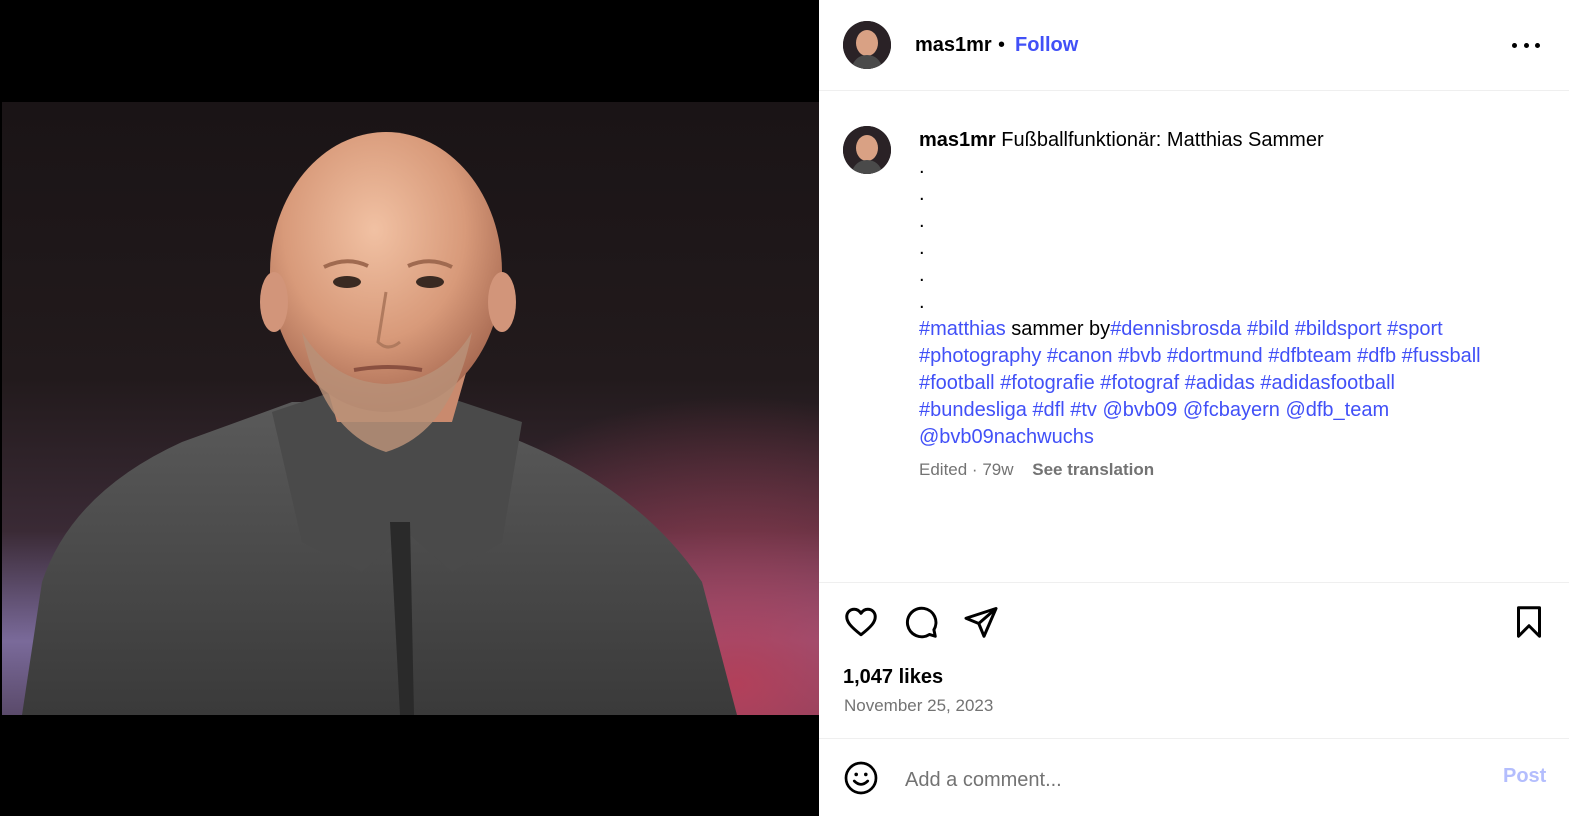 The image size is (1569, 816). What do you see at coordinates (962, 329) in the screenshot?
I see `hashtag-link: #matthias` at bounding box center [962, 329].